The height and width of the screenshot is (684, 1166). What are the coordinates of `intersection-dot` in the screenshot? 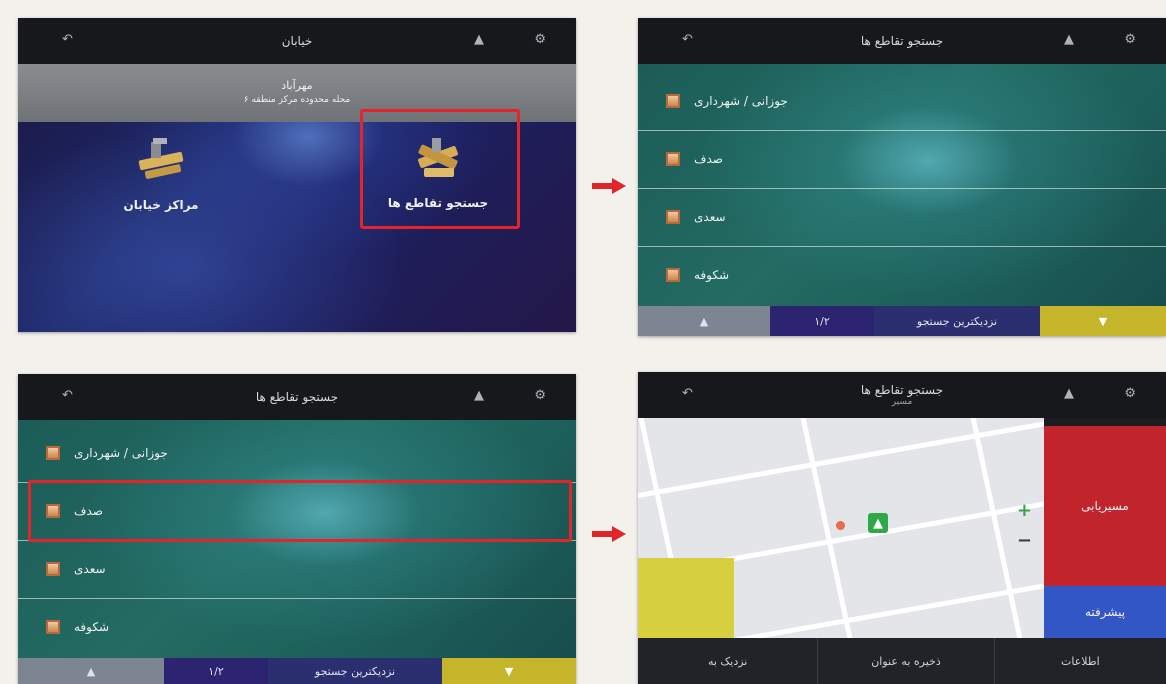 It's located at (840, 525).